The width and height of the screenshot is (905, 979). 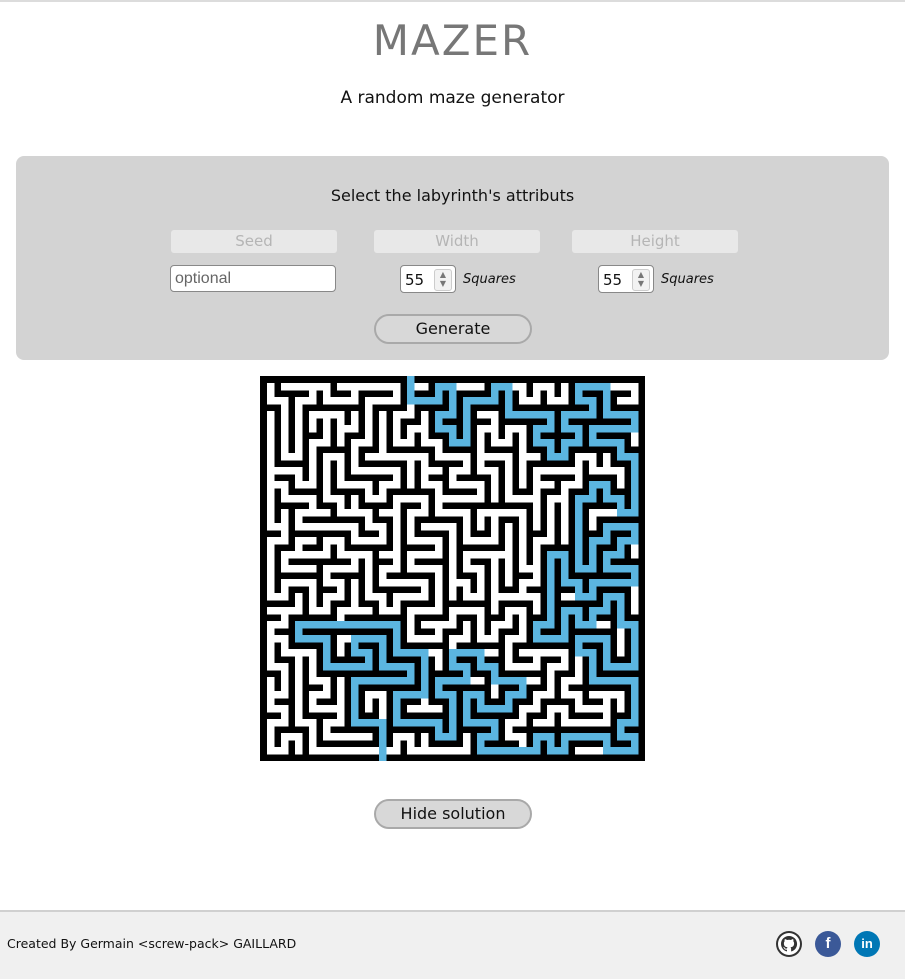 What do you see at coordinates (789, 944) in the screenshot?
I see `github-icon` at bounding box center [789, 944].